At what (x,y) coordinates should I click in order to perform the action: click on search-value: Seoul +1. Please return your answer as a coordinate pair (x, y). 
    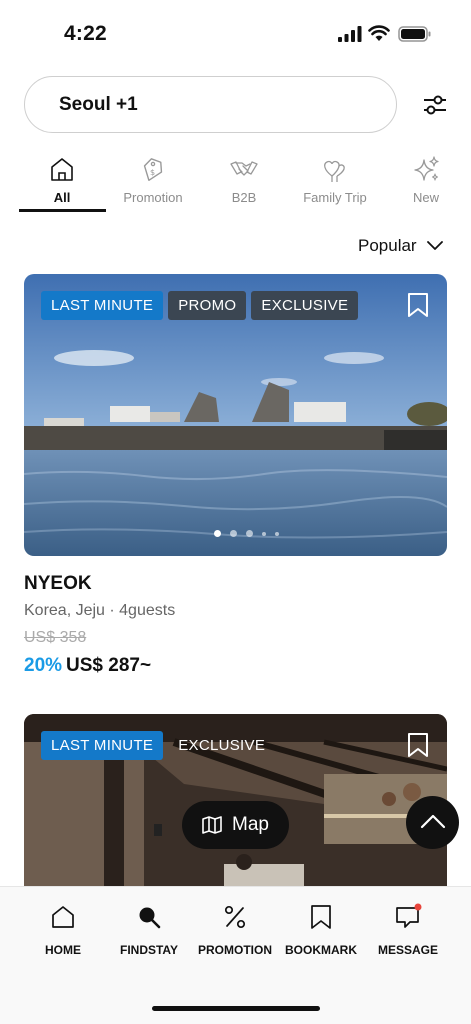
    Looking at the image, I should click on (98, 104).